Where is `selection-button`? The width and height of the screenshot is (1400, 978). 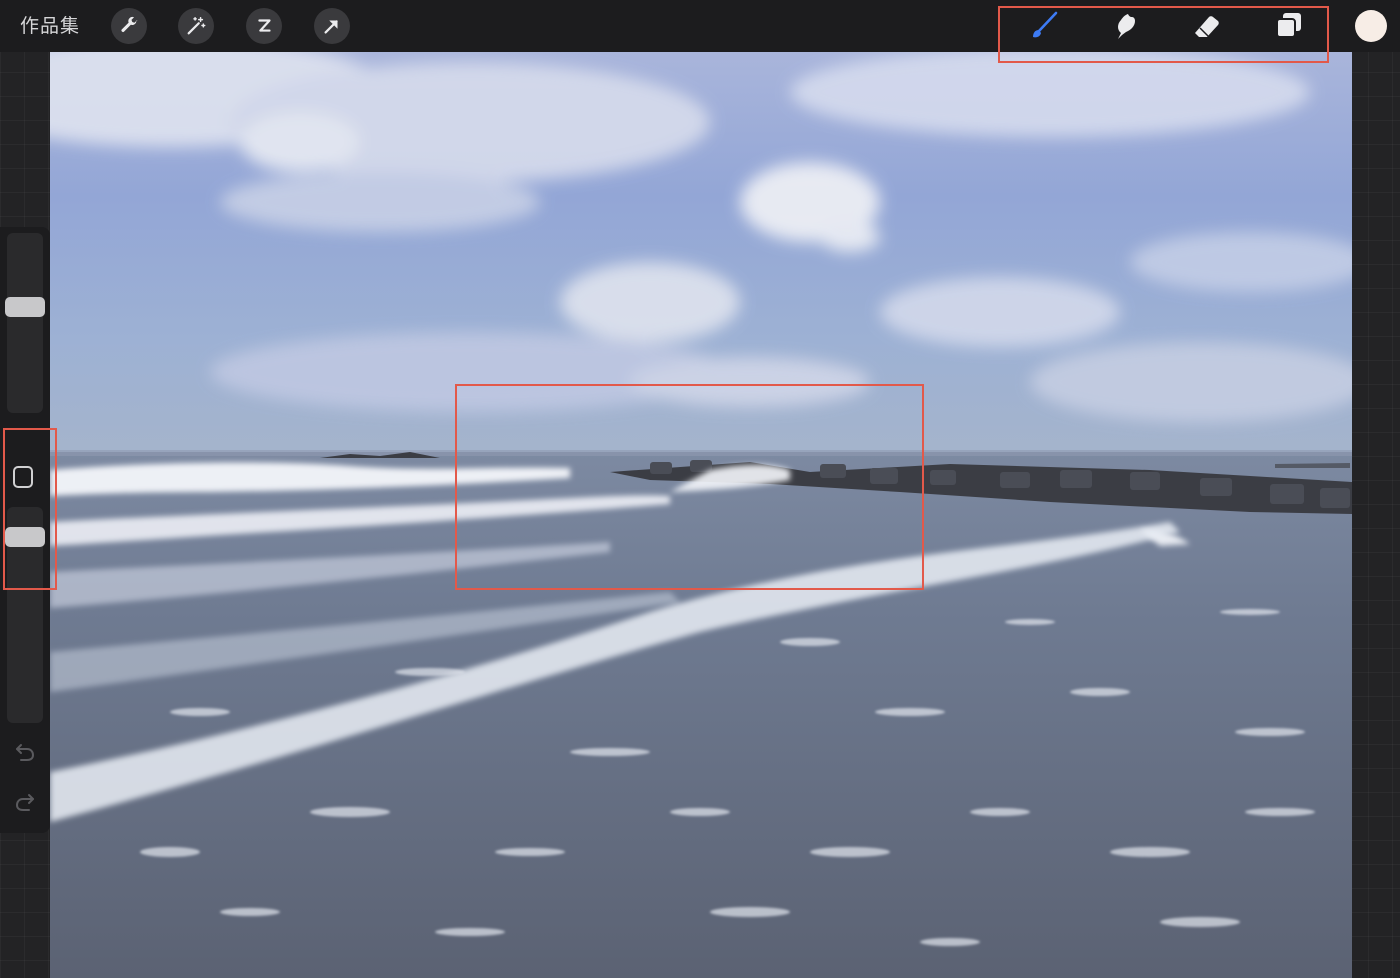 selection-button is located at coordinates (264, 26).